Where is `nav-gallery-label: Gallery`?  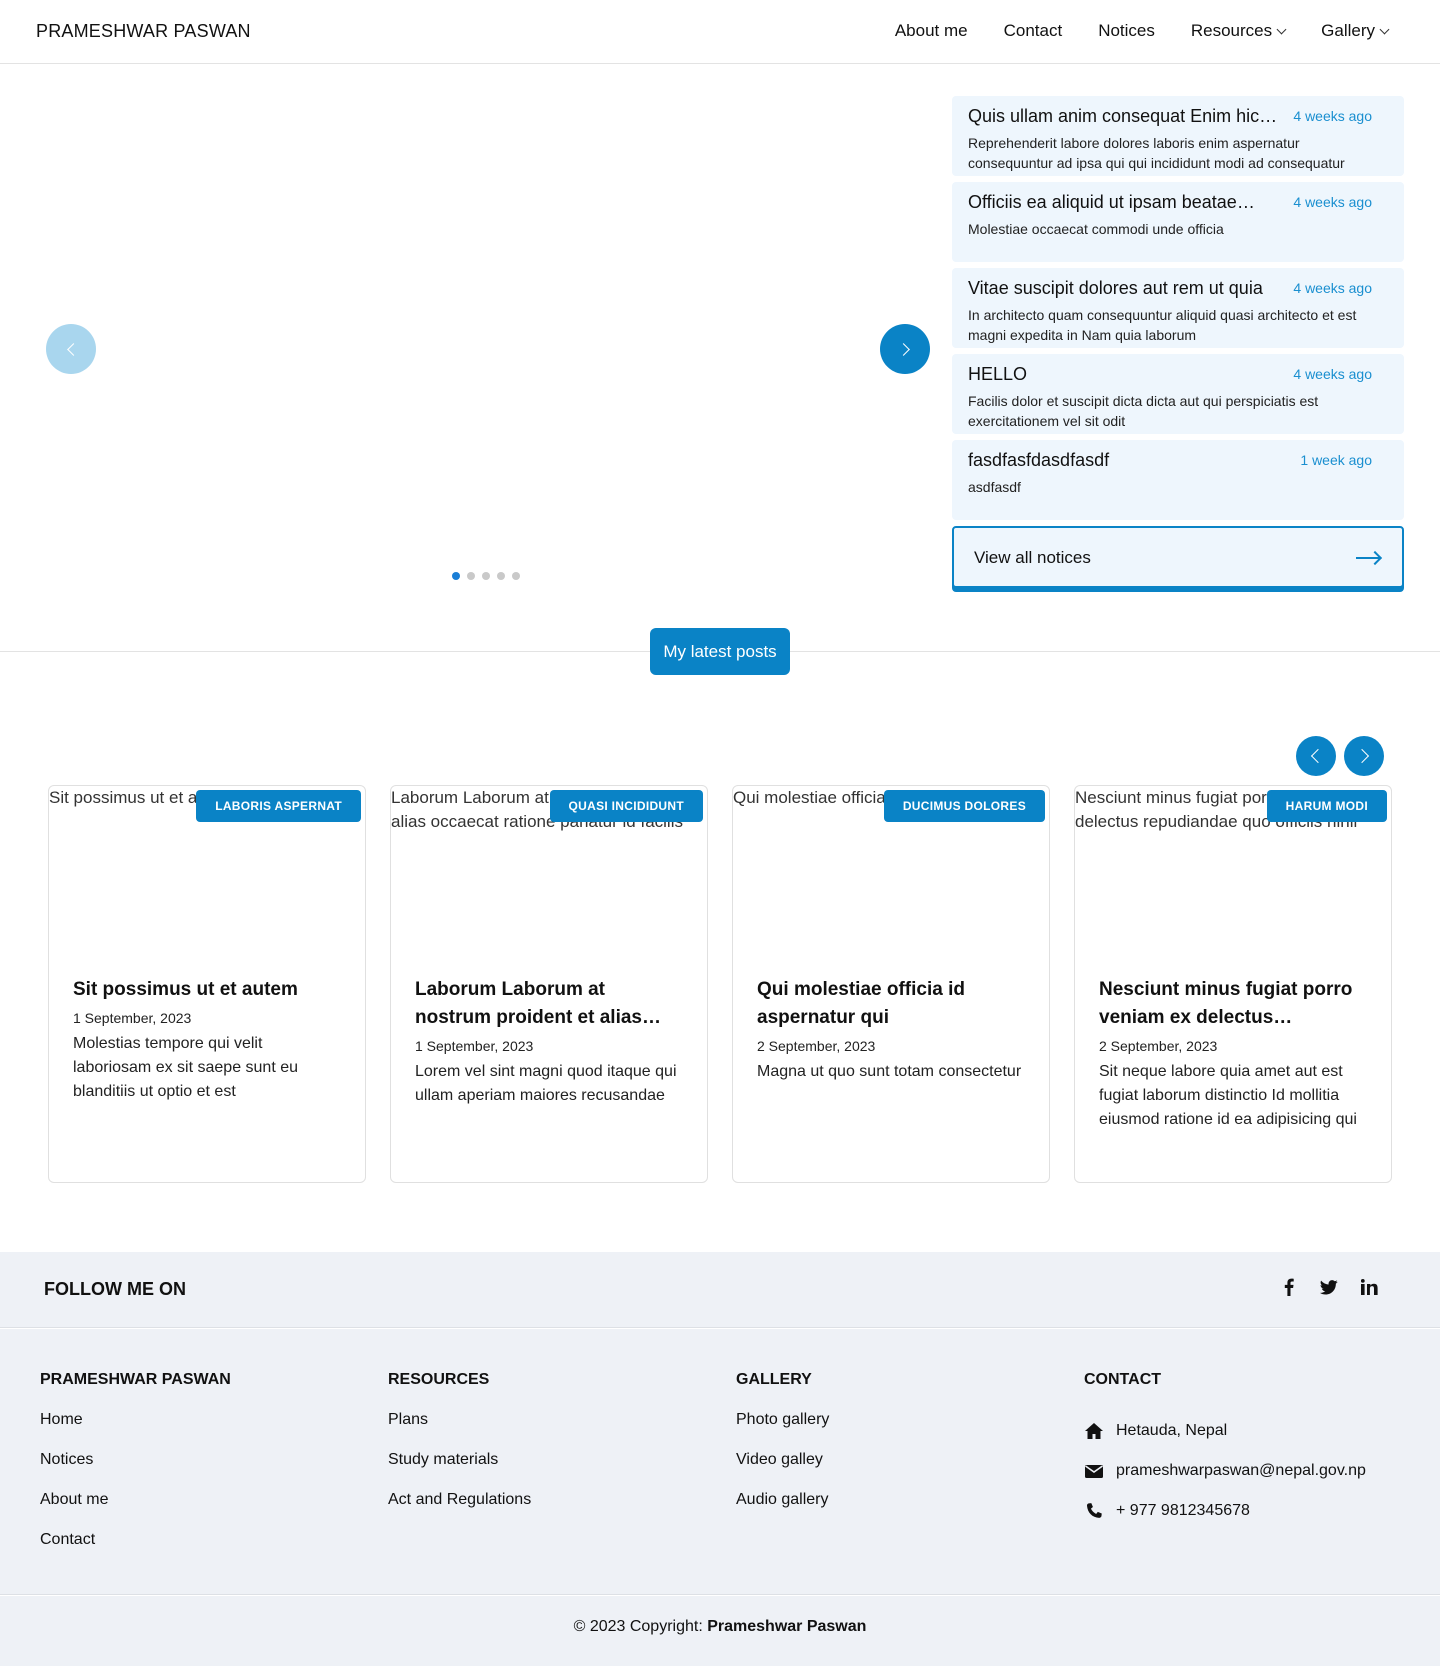 nav-gallery-label: Gallery is located at coordinates (1348, 30).